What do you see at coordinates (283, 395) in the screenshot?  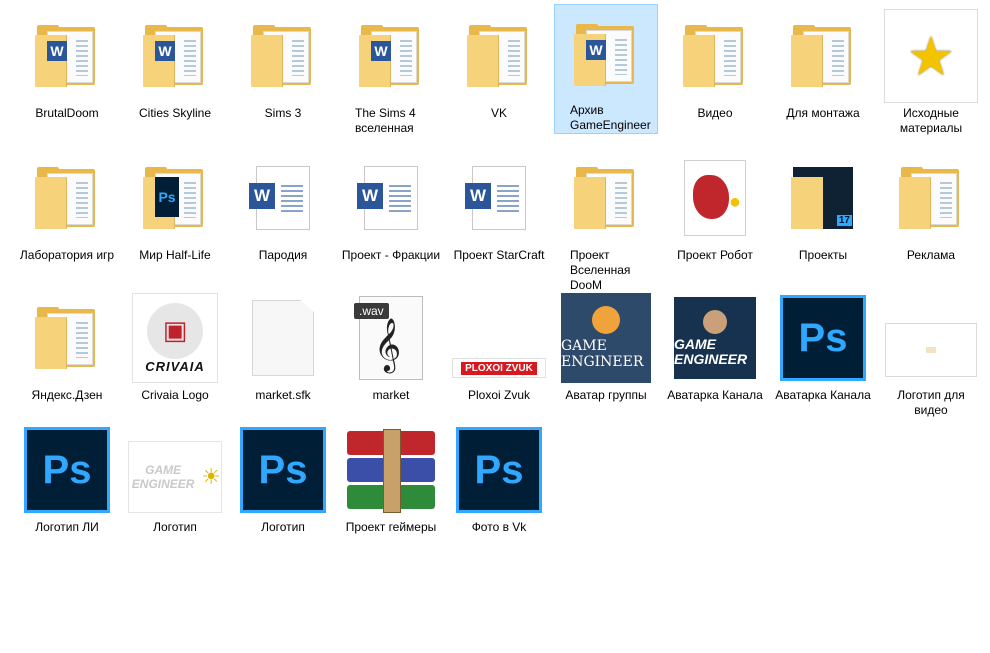 I see `file-label: market.sfk` at bounding box center [283, 395].